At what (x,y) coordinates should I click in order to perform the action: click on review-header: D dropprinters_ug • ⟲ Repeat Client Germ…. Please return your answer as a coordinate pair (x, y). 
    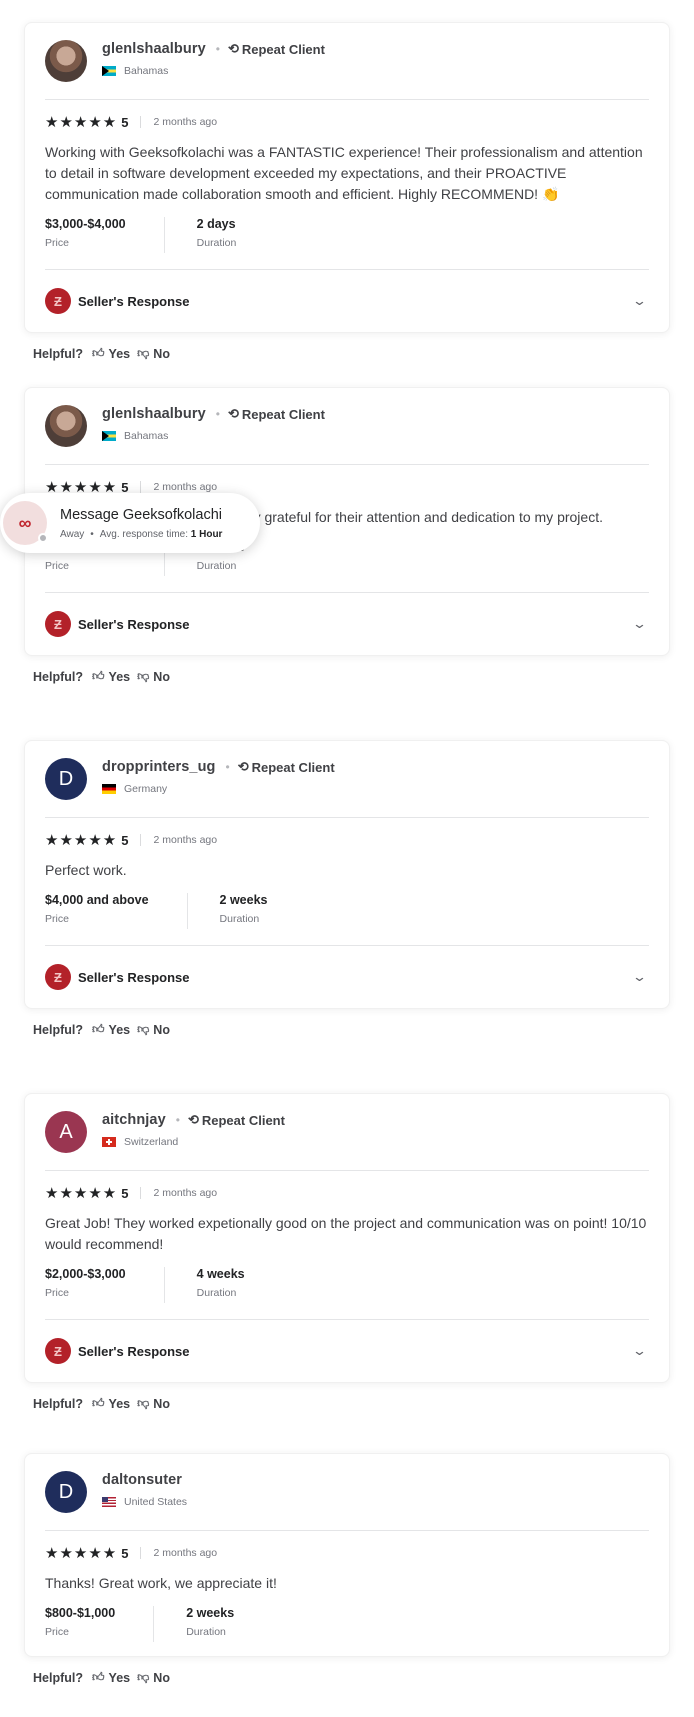
    Looking at the image, I should click on (347, 780).